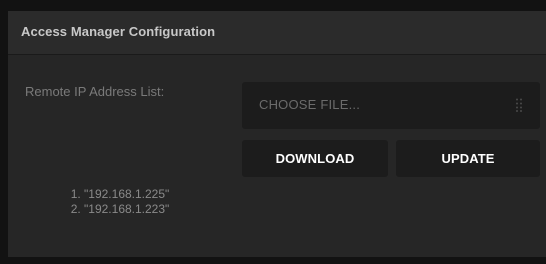 This screenshot has width=546, height=264. What do you see at coordinates (315, 158) in the screenshot?
I see `download-button: DOWNLOAD` at bounding box center [315, 158].